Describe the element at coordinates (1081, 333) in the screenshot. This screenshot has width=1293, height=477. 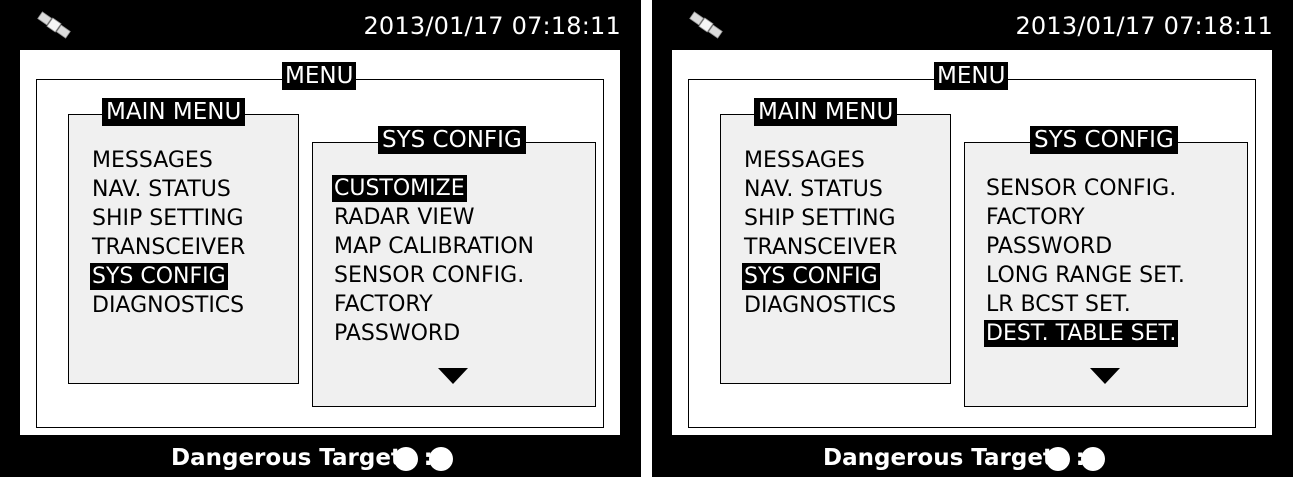
I see `sys-config-item-dest-table-set: DEST. TABLE SET.` at that location.